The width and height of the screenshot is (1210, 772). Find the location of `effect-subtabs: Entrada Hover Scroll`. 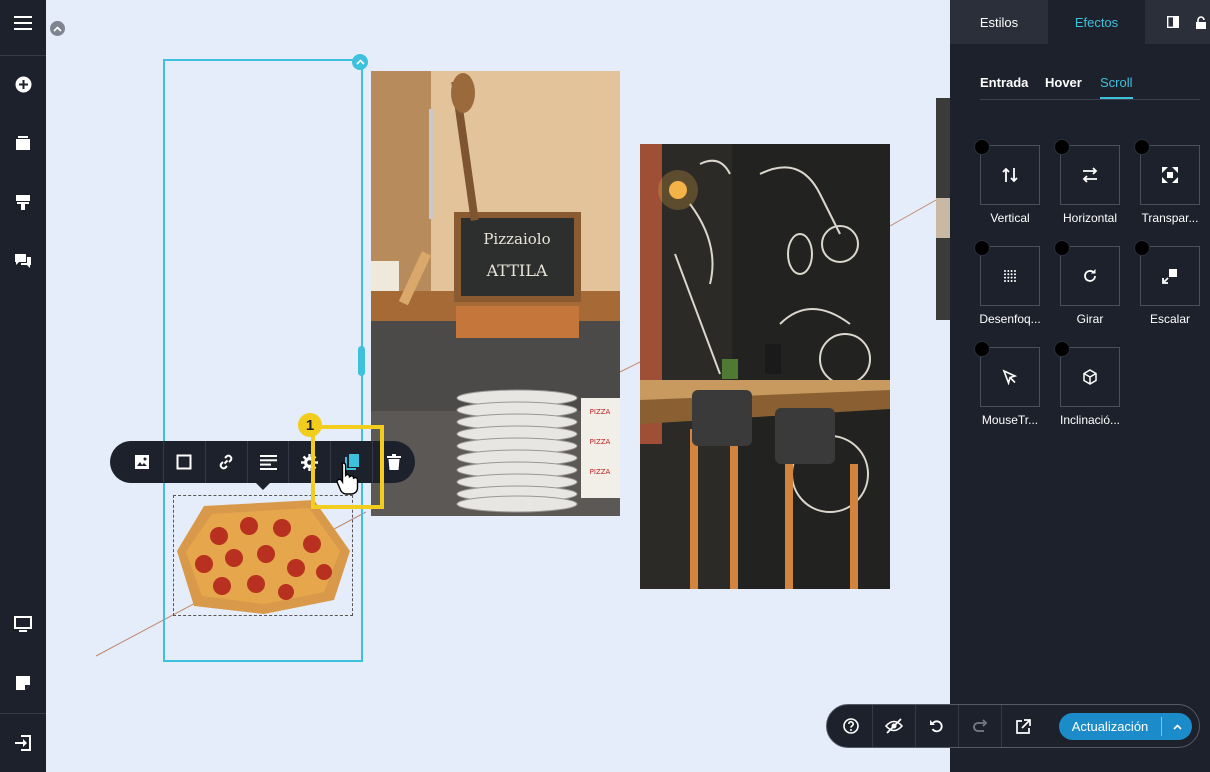

effect-subtabs: Entrada Hover Scroll is located at coordinates (1090, 85).